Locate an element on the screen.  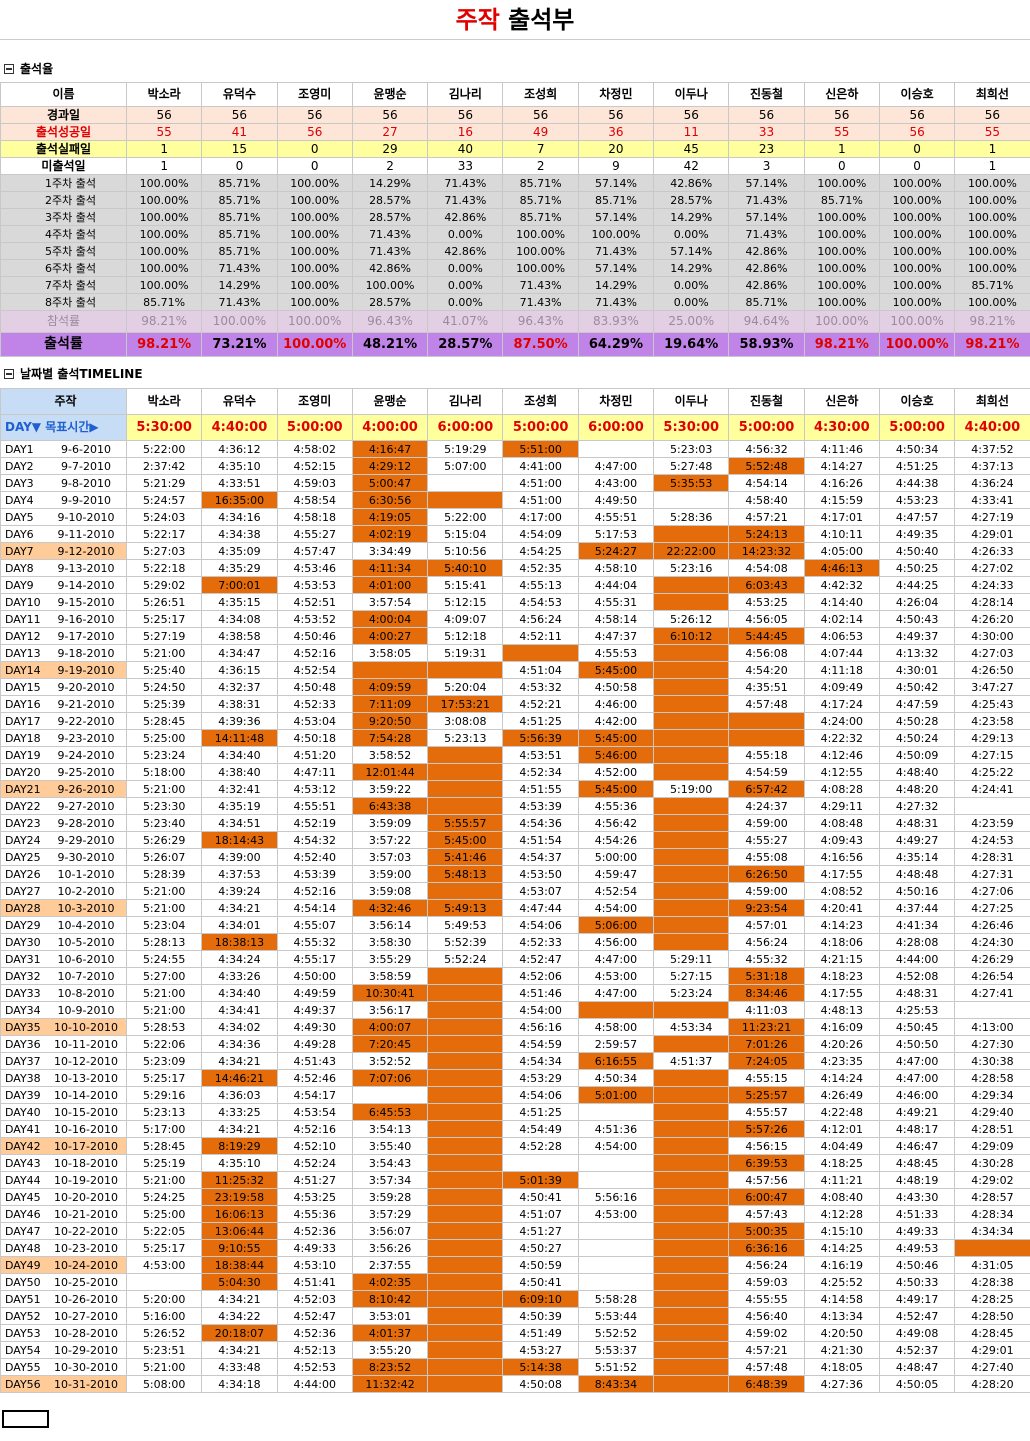
time-cell: 4:06:53 is located at coordinates (841, 636).